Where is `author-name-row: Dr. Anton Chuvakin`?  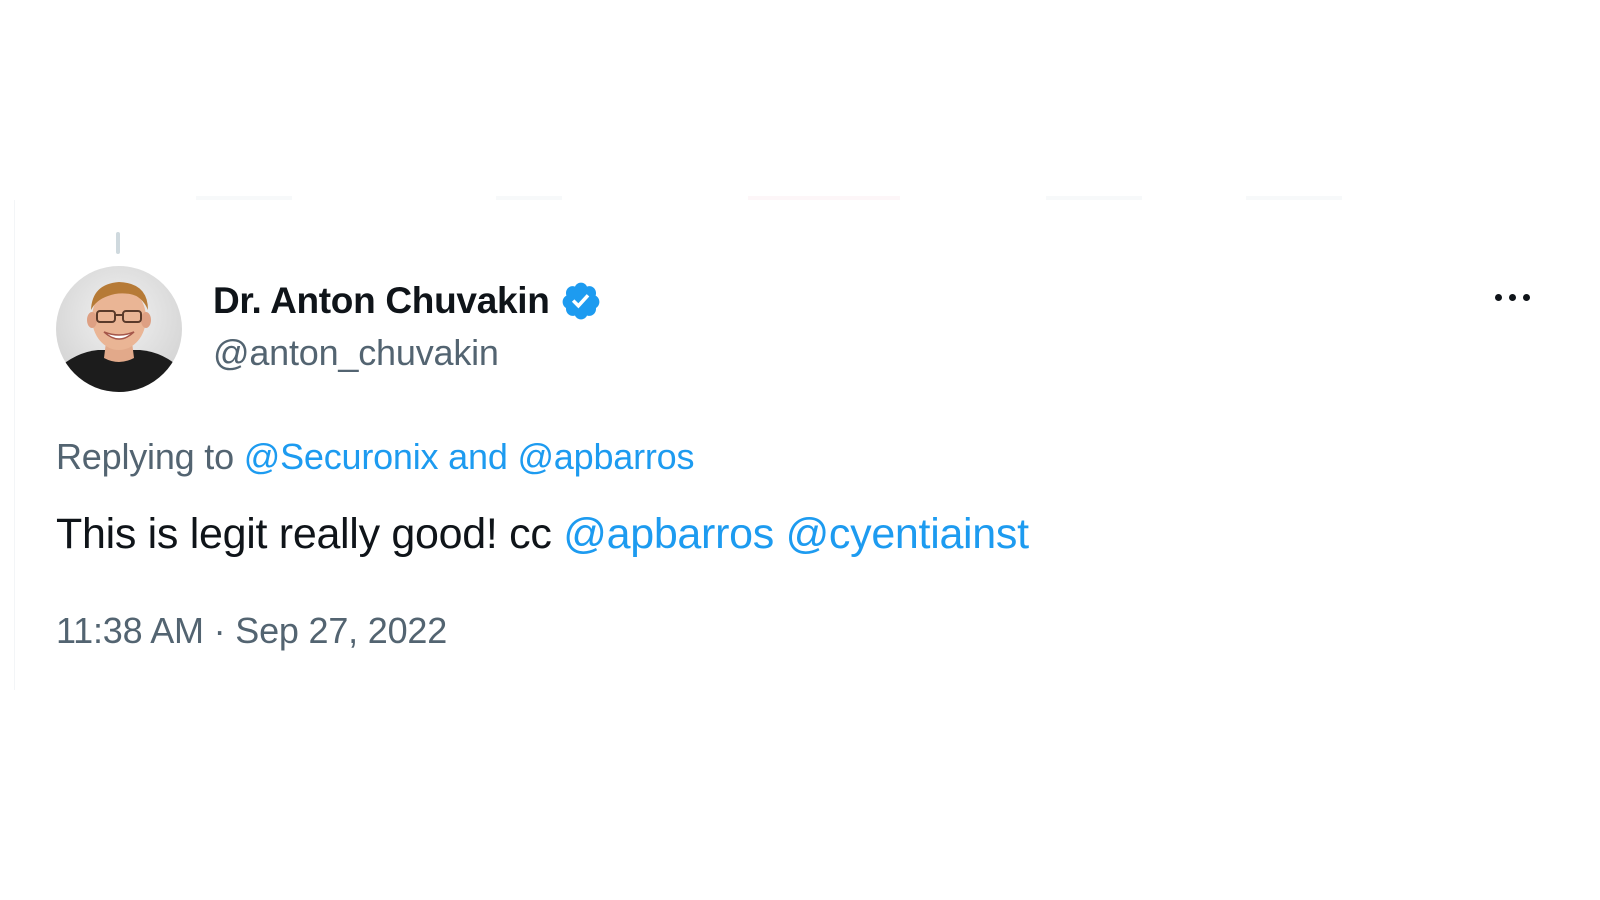 author-name-row: Dr. Anton Chuvakin is located at coordinates (407, 301).